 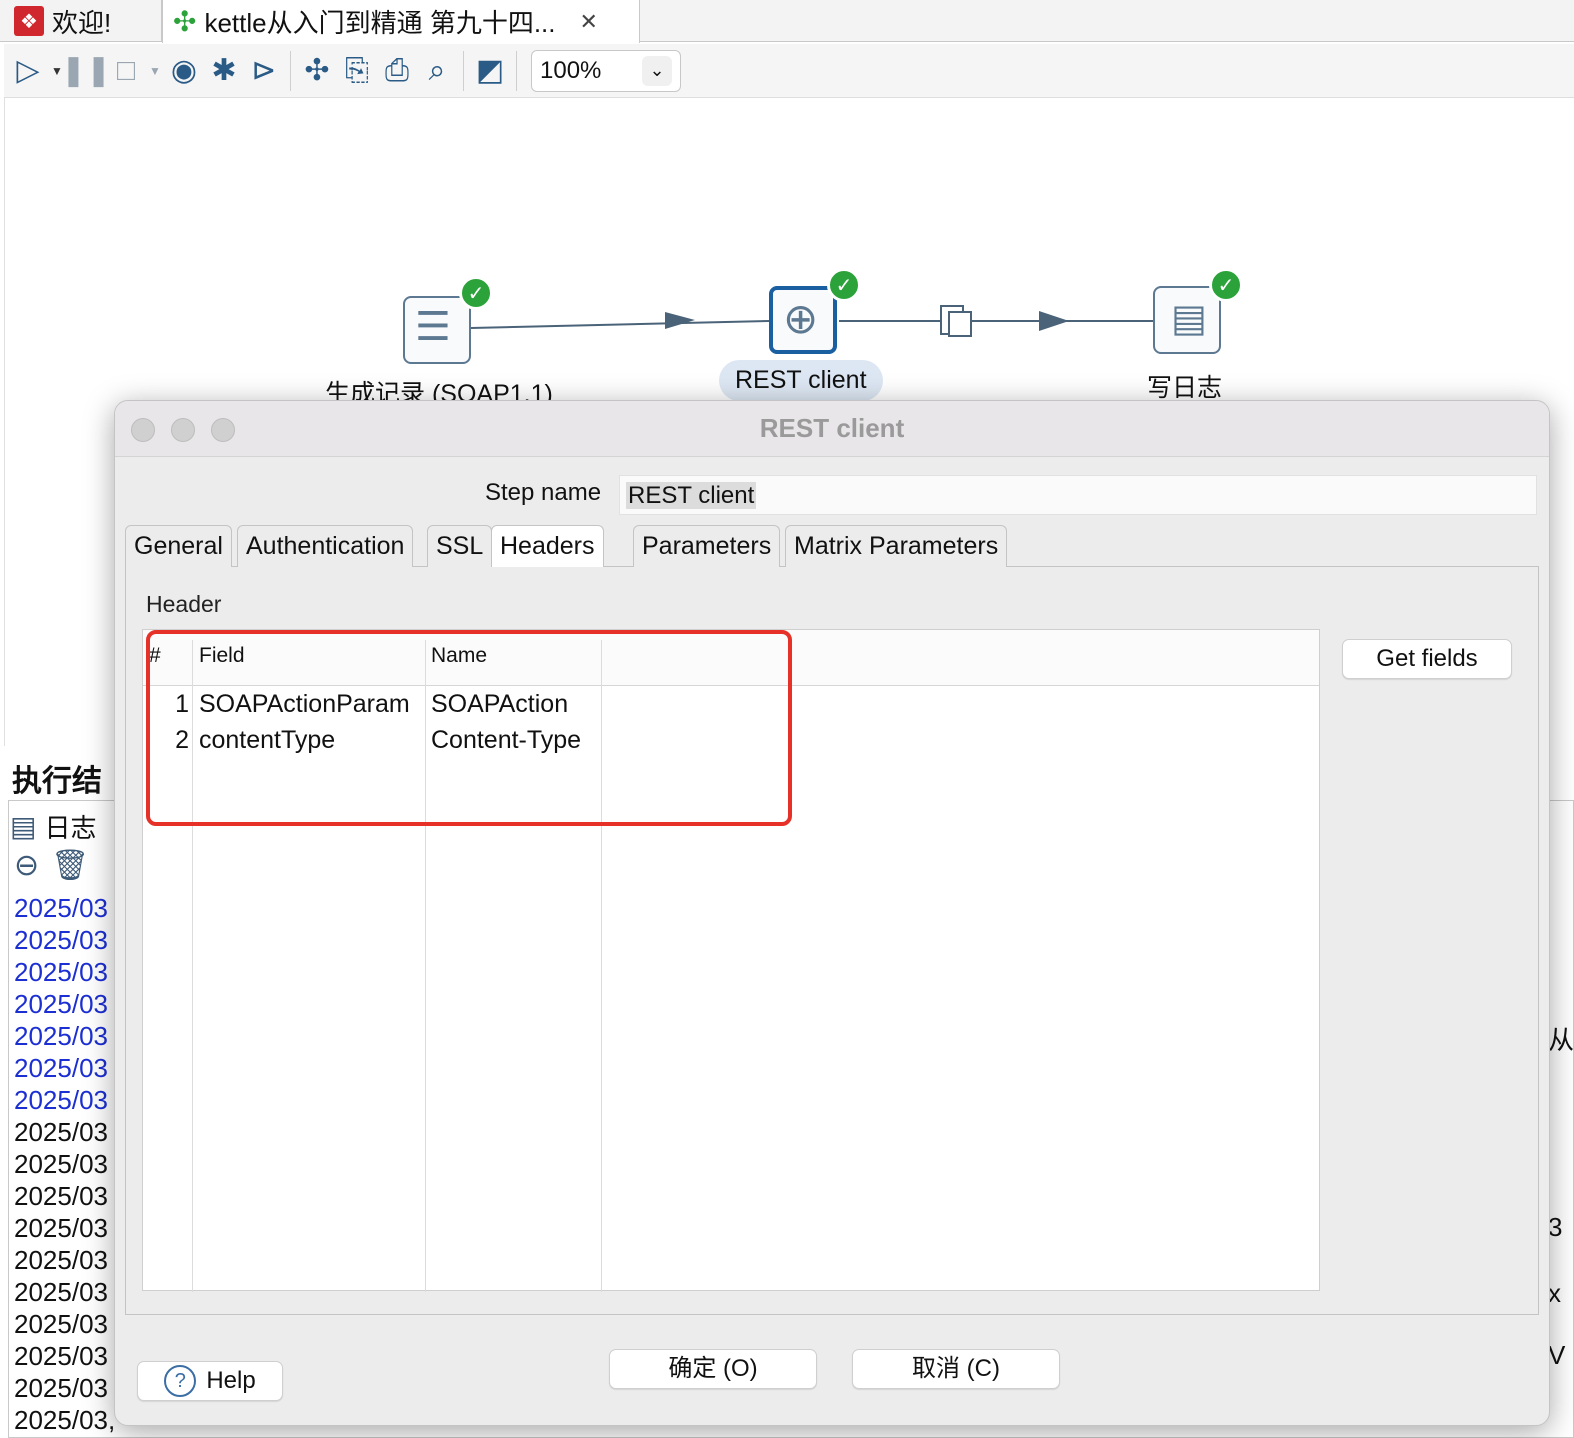 I want to click on rest-client-icon: ⊕, so click(x=801, y=318).